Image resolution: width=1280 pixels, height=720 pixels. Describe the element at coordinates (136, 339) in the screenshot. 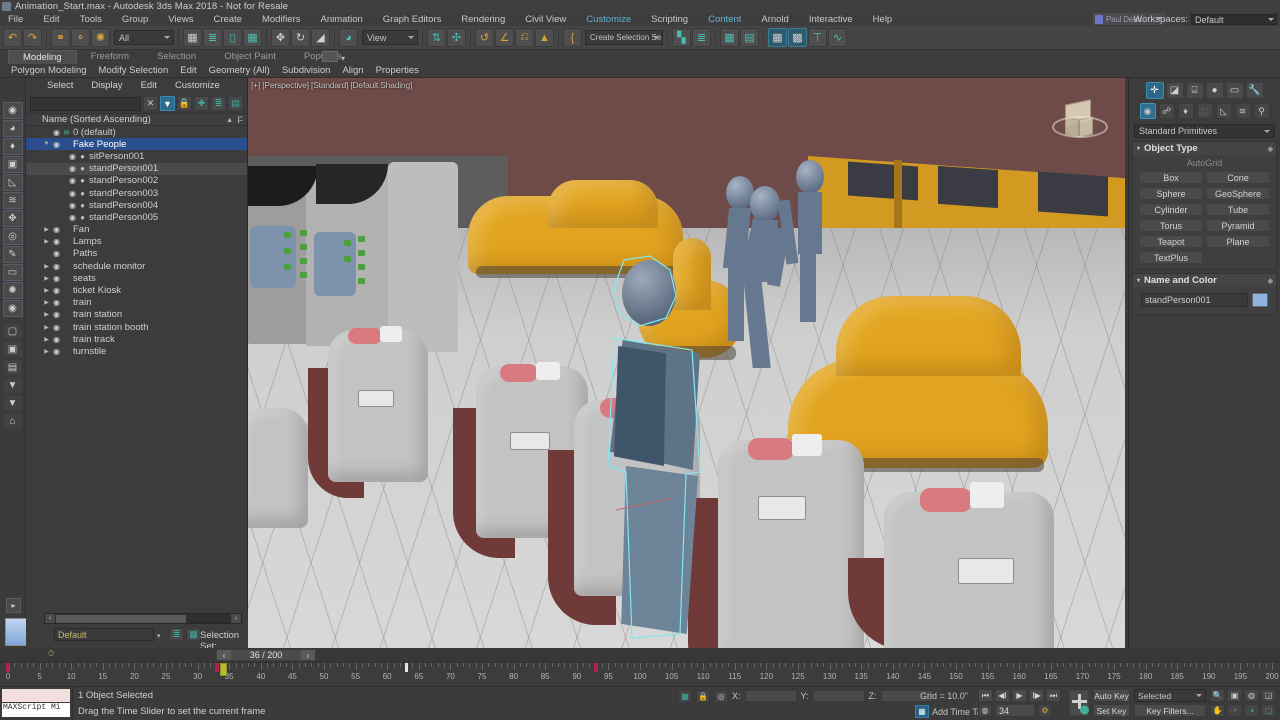

I see `scene-explorer-row: ▶ ◉ train track` at that location.